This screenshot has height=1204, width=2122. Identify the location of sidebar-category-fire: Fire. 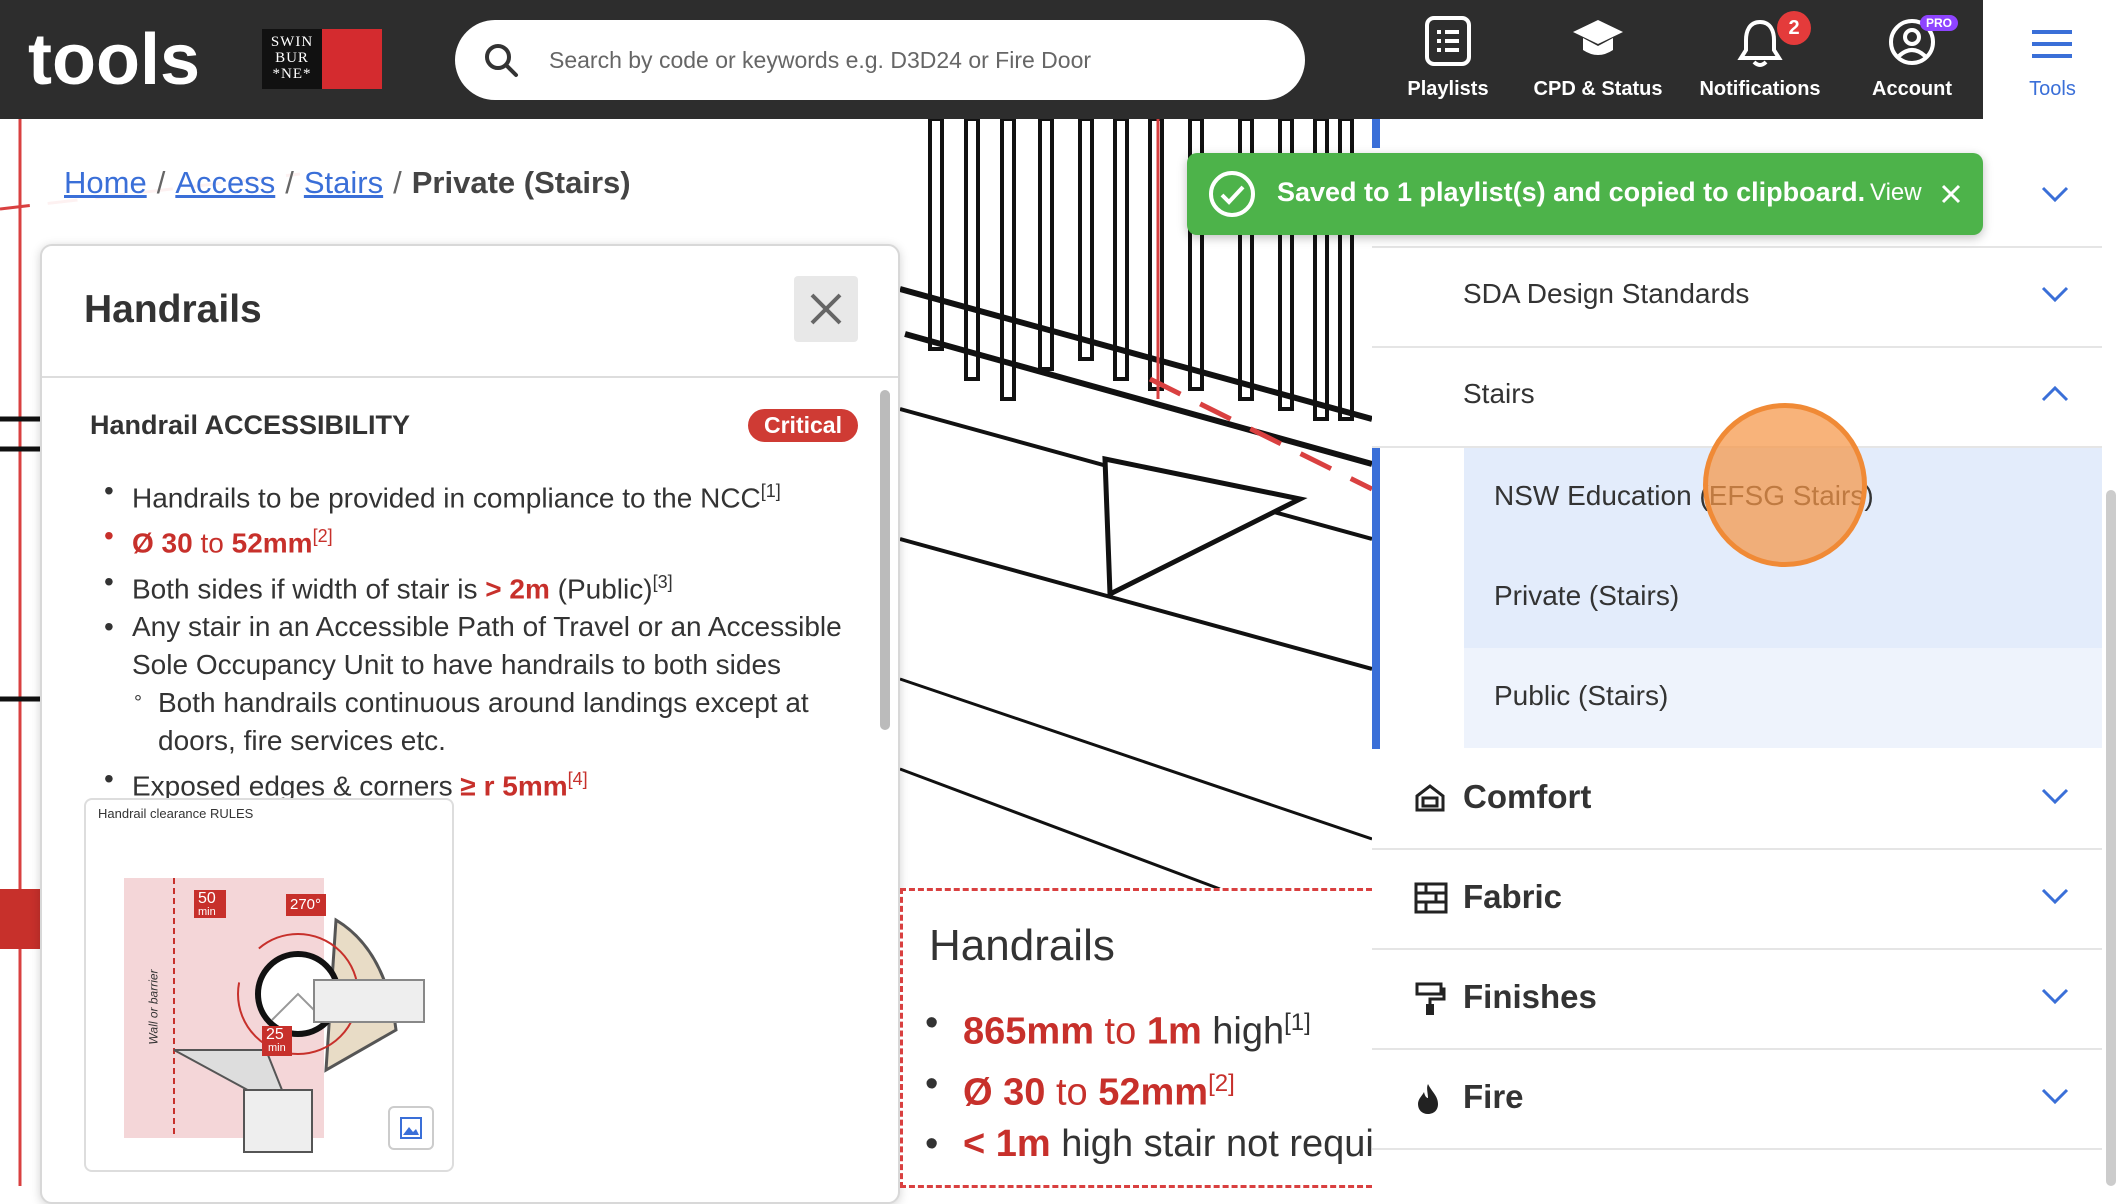
(1737, 1100).